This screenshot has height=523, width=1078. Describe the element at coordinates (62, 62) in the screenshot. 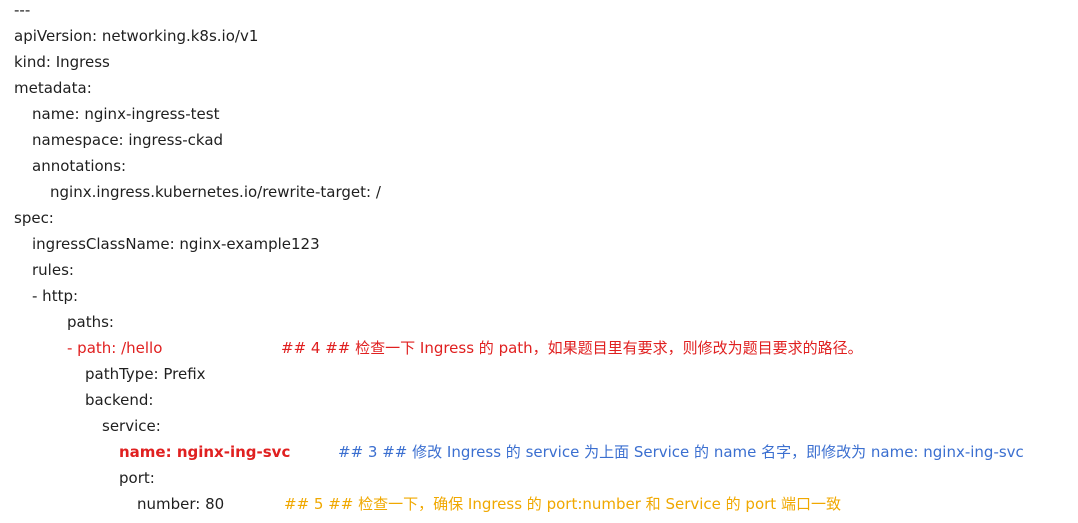

I see `kind-line: kind: Ingress` at that location.